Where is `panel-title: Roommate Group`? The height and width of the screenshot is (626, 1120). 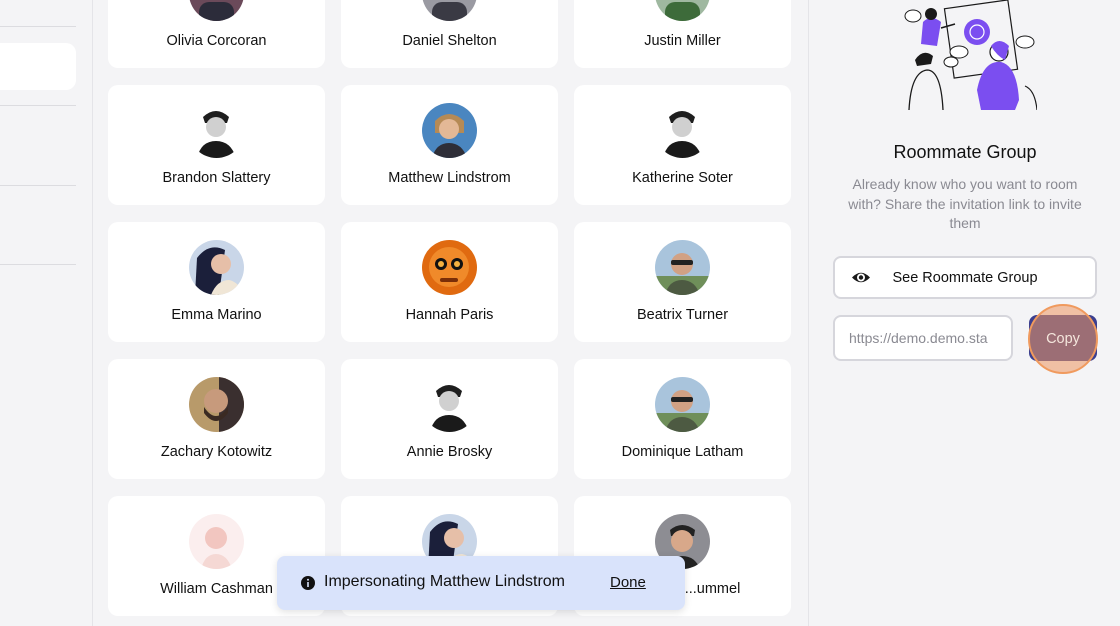 panel-title: Roommate Group is located at coordinates (965, 152).